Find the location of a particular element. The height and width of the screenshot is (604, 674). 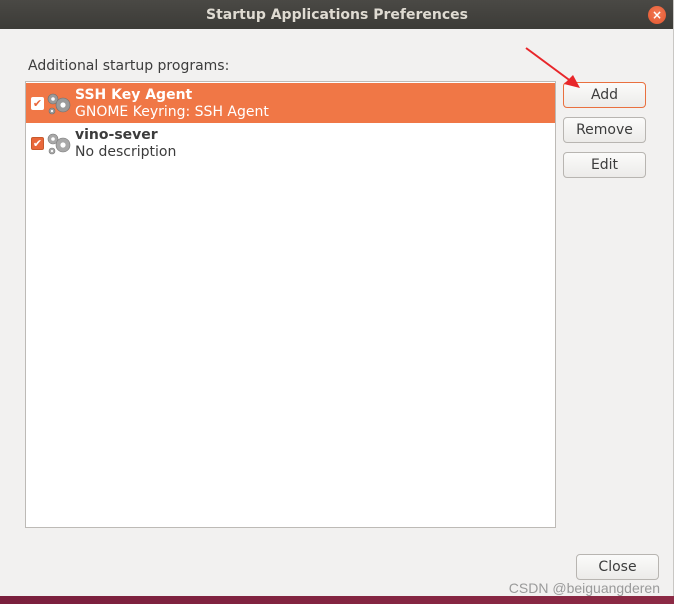

program-name: SSH Key Agent is located at coordinates (134, 95).